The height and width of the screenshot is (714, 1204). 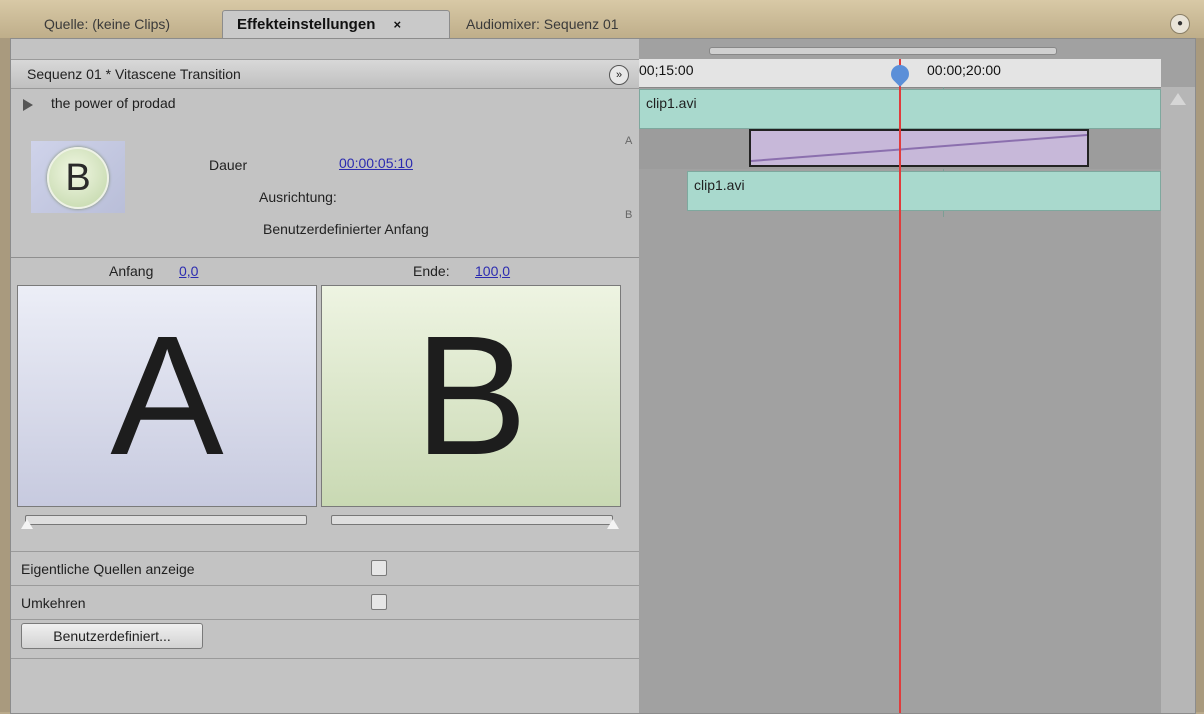 I want to click on preview-a-letter: A, so click(x=167, y=396).